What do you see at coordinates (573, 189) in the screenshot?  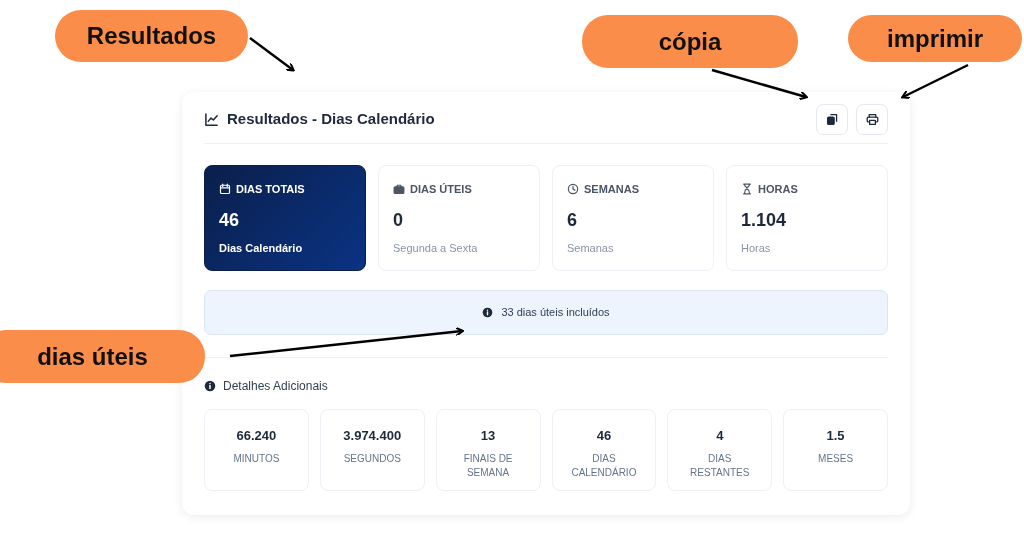 I see `clock-icon` at bounding box center [573, 189].